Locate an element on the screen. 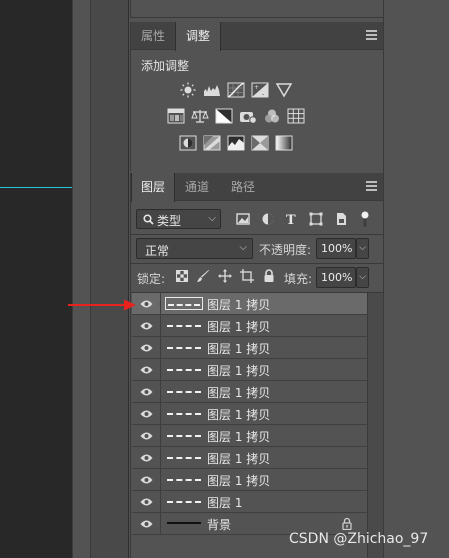  layer-filter-select: 类型 ⌵ is located at coordinates (178, 219).